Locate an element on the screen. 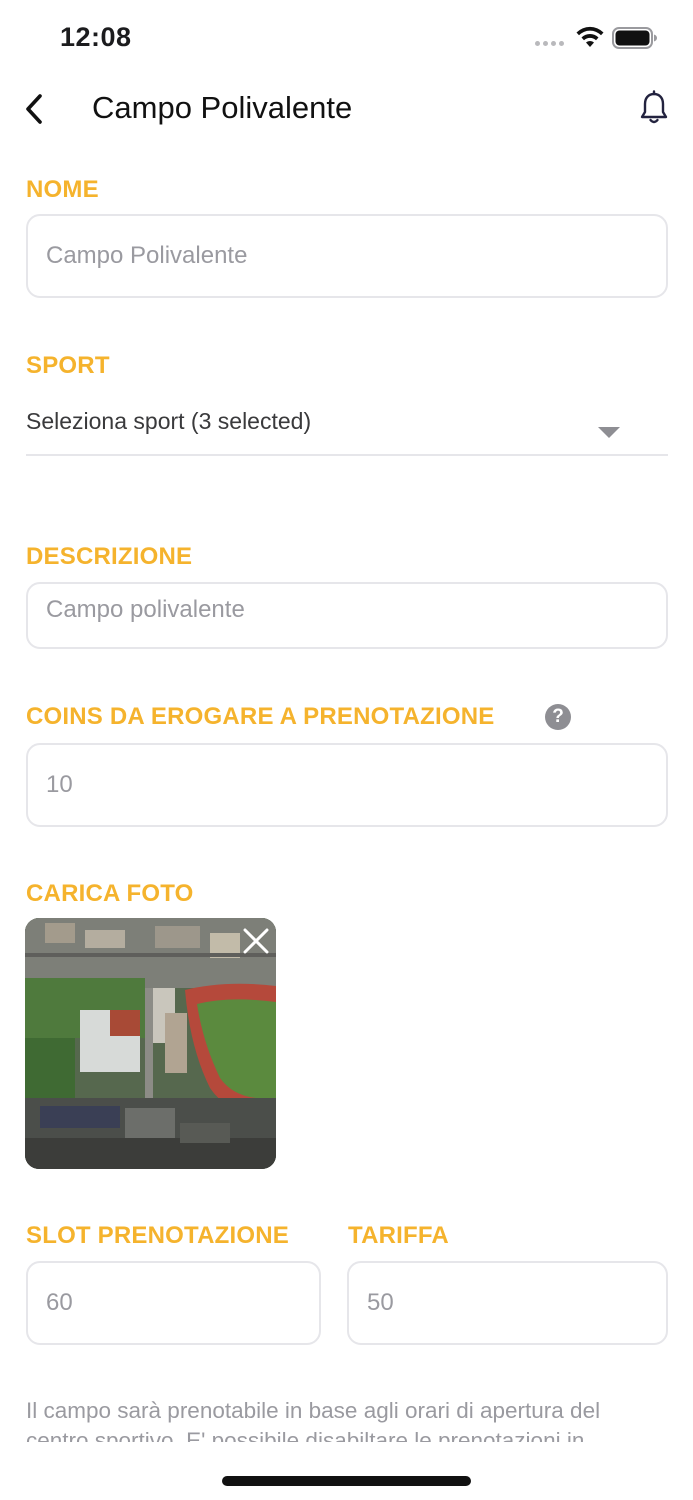  home-indicator is located at coordinates (346, 1481).